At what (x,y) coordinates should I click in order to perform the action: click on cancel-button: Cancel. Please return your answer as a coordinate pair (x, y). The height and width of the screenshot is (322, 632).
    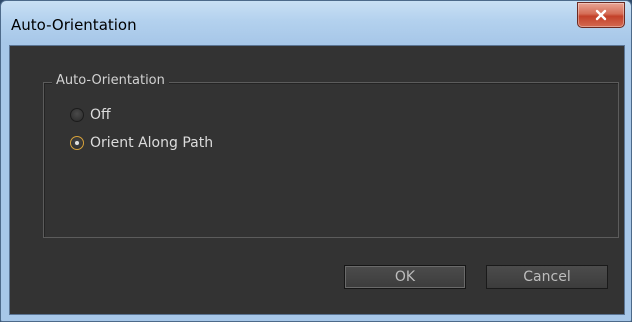
    Looking at the image, I should click on (547, 277).